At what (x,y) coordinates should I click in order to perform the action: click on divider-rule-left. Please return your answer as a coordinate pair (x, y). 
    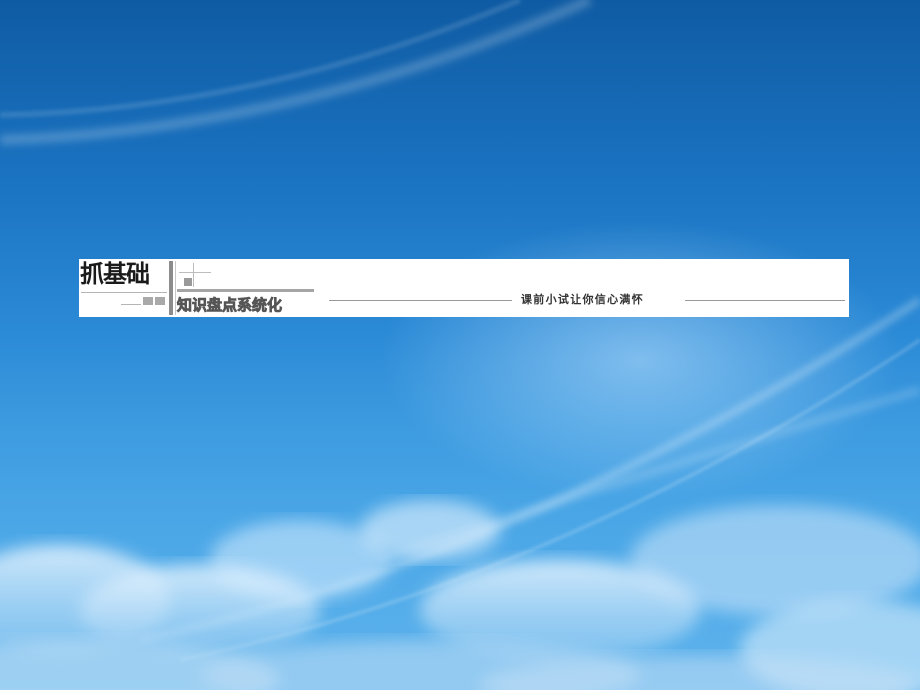
    Looking at the image, I should click on (420, 300).